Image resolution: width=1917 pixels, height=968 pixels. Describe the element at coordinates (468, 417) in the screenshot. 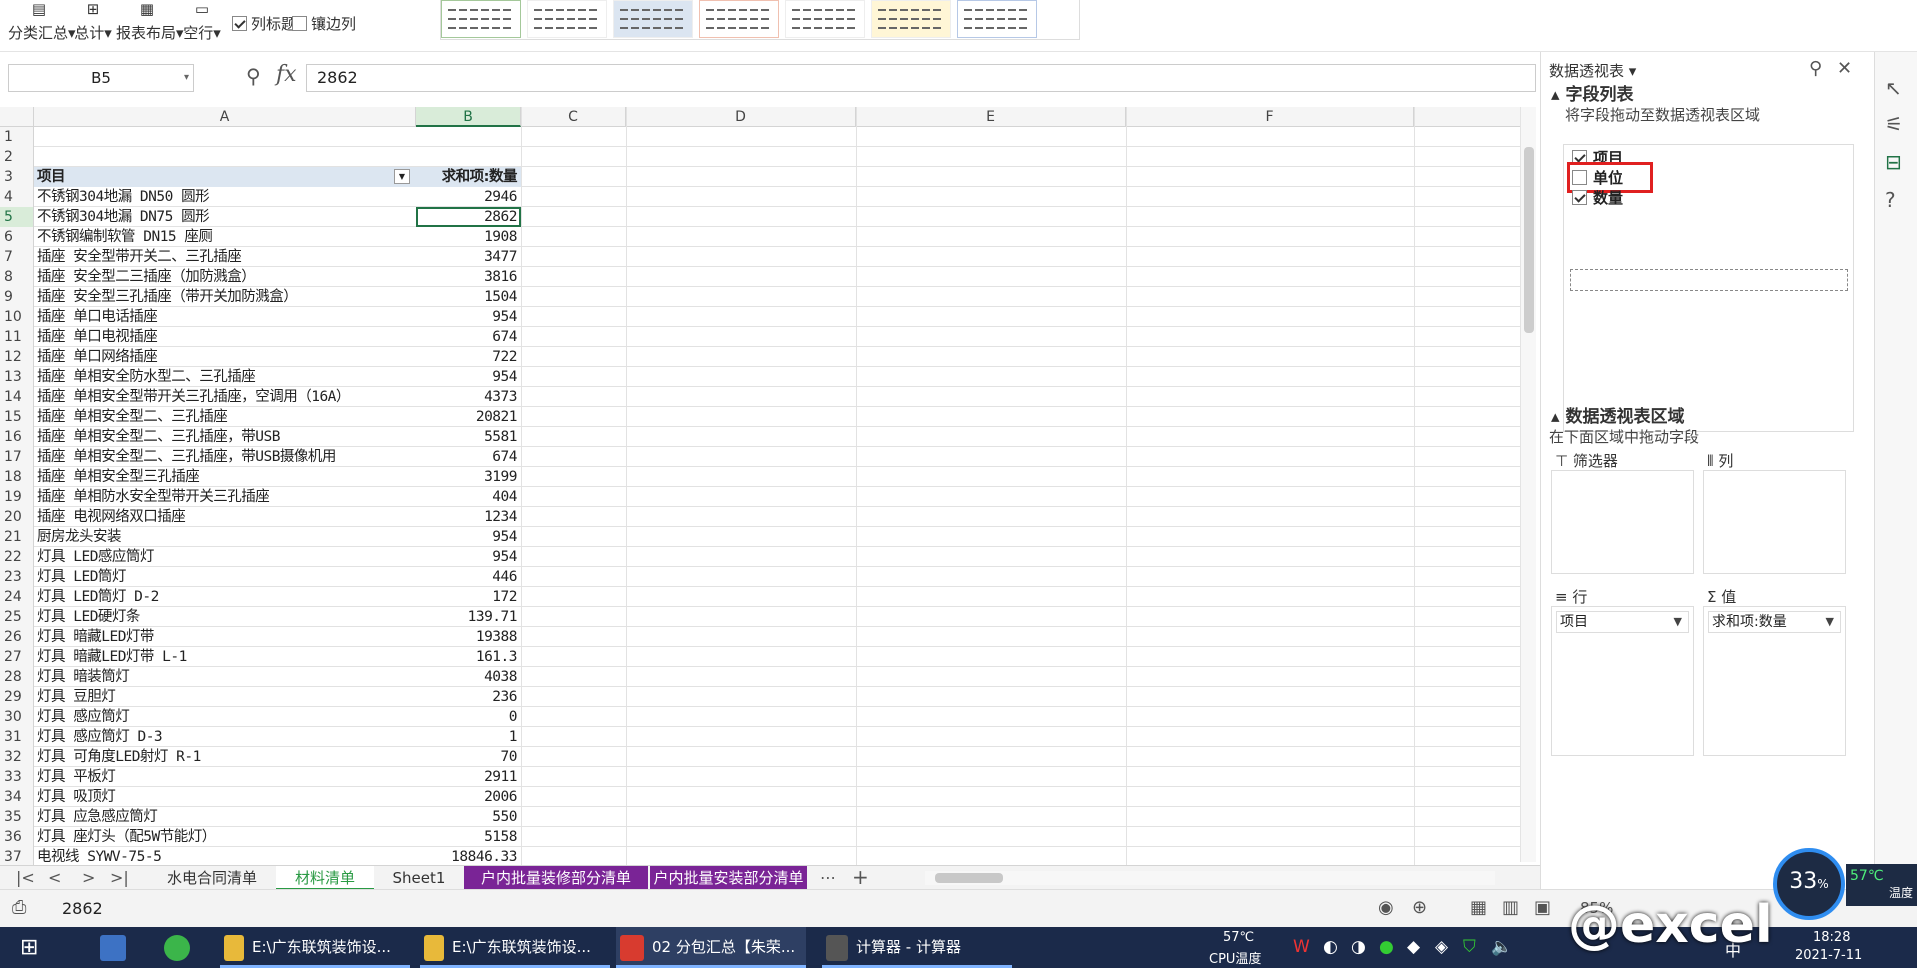

I see `cell-value: 20821` at that location.